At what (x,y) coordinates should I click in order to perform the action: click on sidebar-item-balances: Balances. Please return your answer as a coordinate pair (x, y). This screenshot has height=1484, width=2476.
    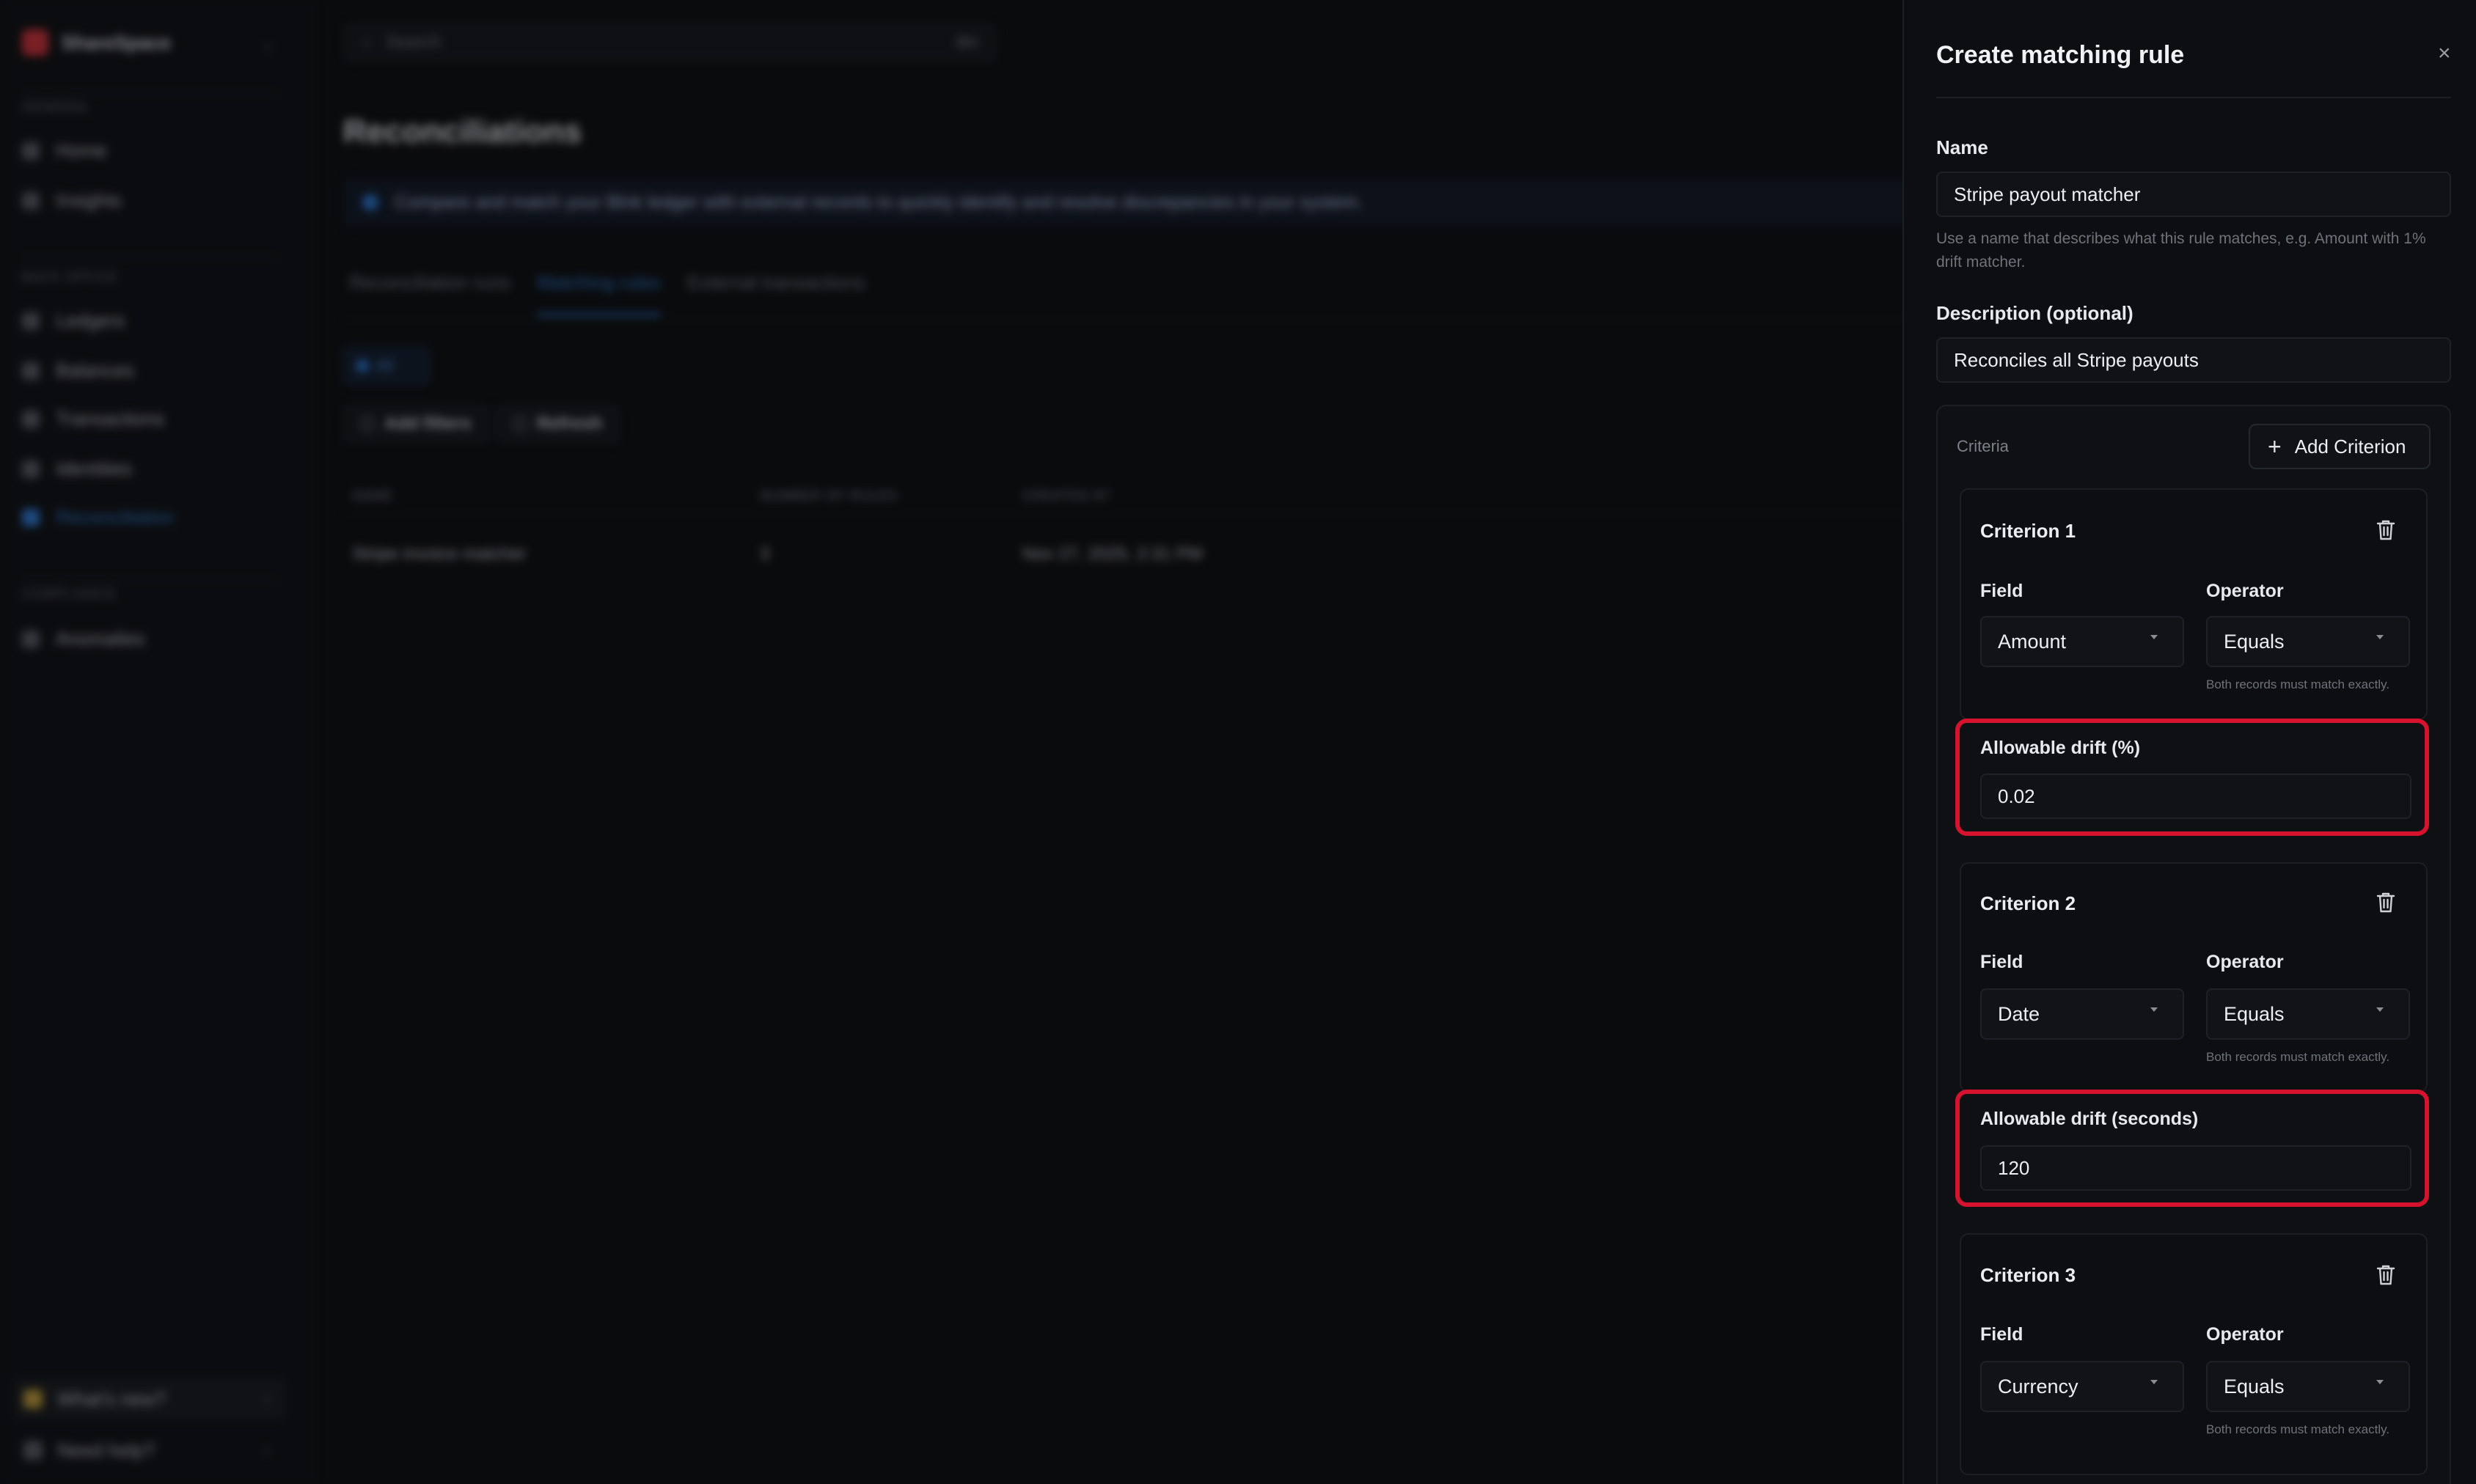
    Looking at the image, I should click on (78, 370).